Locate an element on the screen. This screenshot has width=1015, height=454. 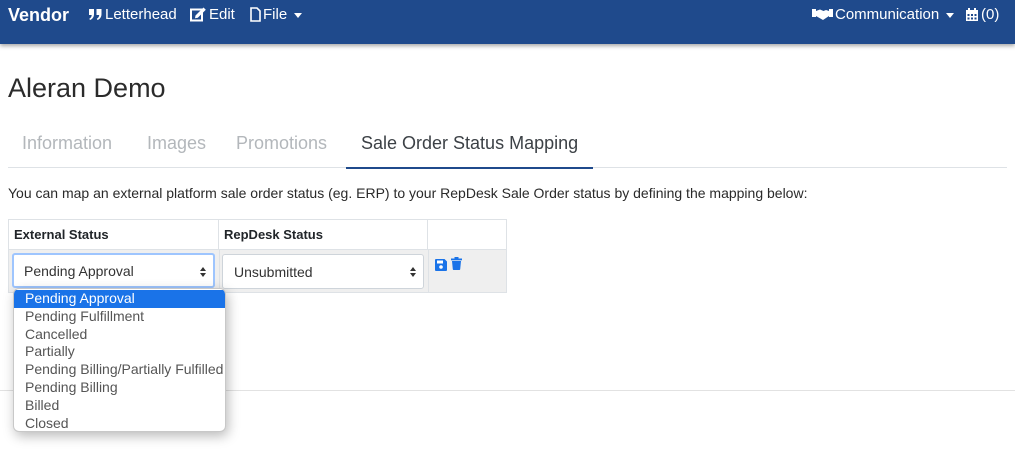
edit-link: Edit is located at coordinates (212, 14).